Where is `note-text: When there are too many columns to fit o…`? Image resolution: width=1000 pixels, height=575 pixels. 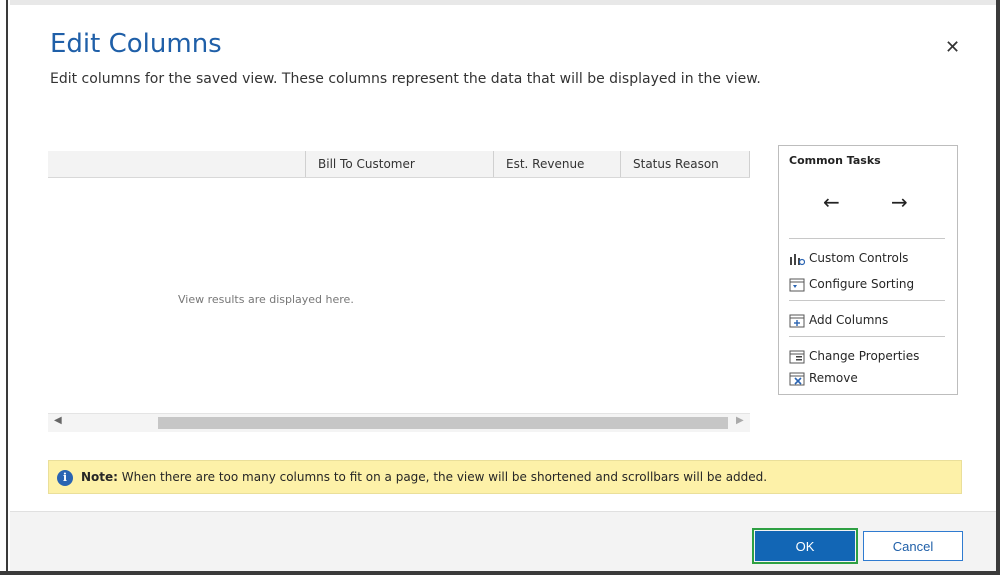
note-text: When there are too many columns to fit o… is located at coordinates (442, 477).